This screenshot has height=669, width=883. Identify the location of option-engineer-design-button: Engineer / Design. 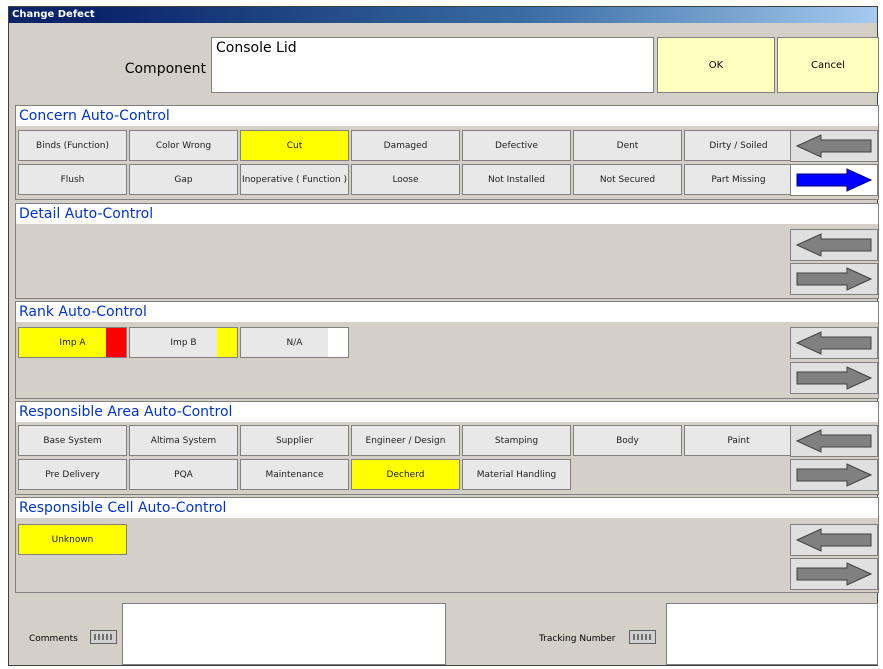
(405, 440).